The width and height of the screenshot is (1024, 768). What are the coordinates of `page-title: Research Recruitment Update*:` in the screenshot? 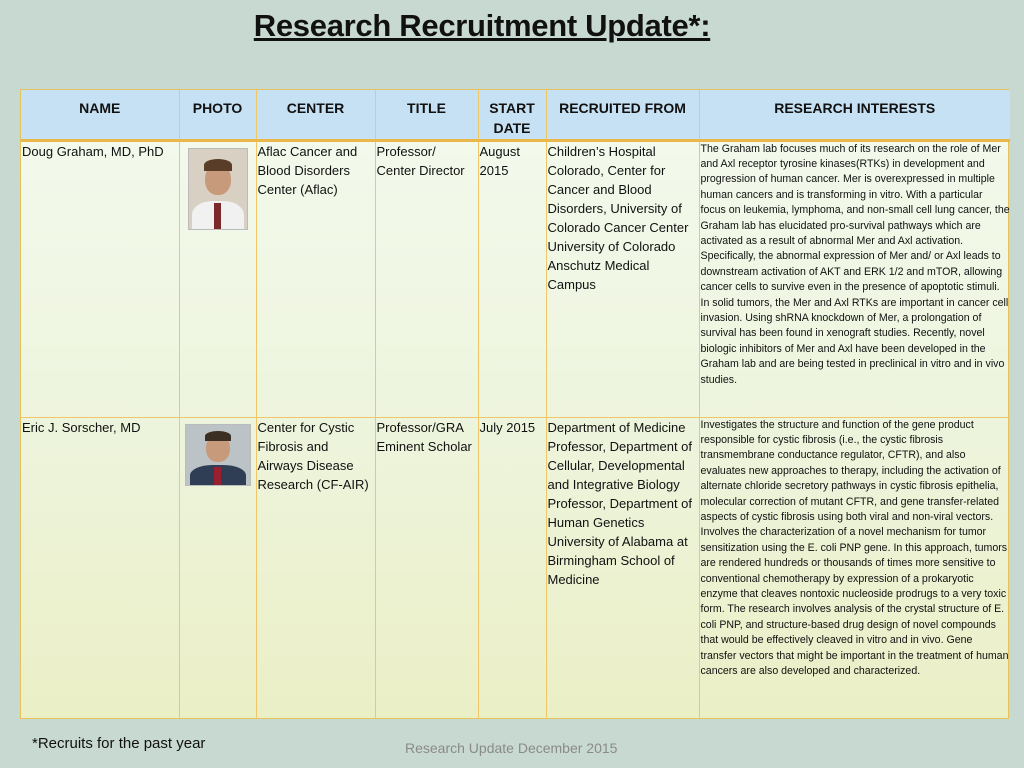 It's located at (482, 25).